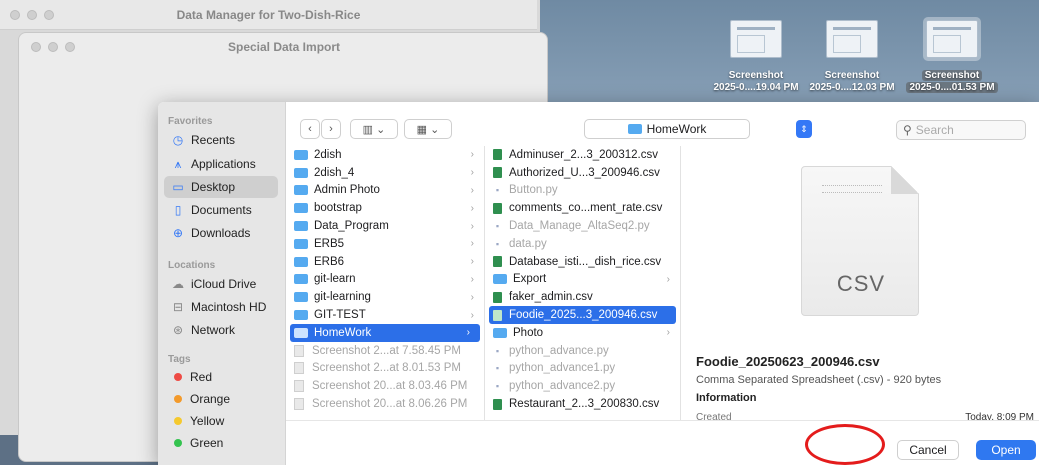  Describe the element at coordinates (221, 187) in the screenshot. I see `sidebar-item-desktop: ▭ Desktop` at that location.